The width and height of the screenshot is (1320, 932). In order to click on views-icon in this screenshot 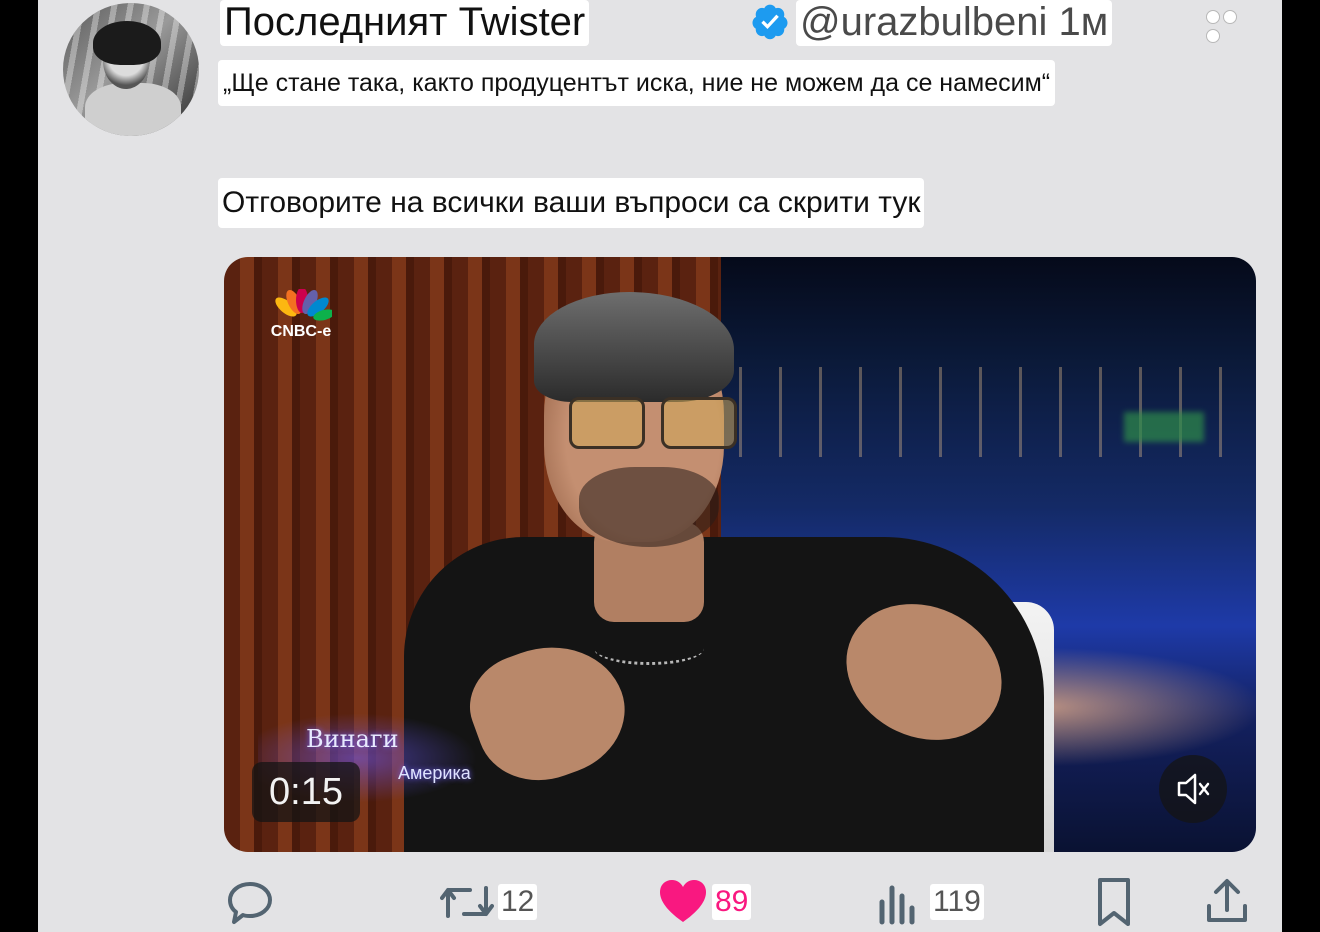, I will do `click(898, 902)`.